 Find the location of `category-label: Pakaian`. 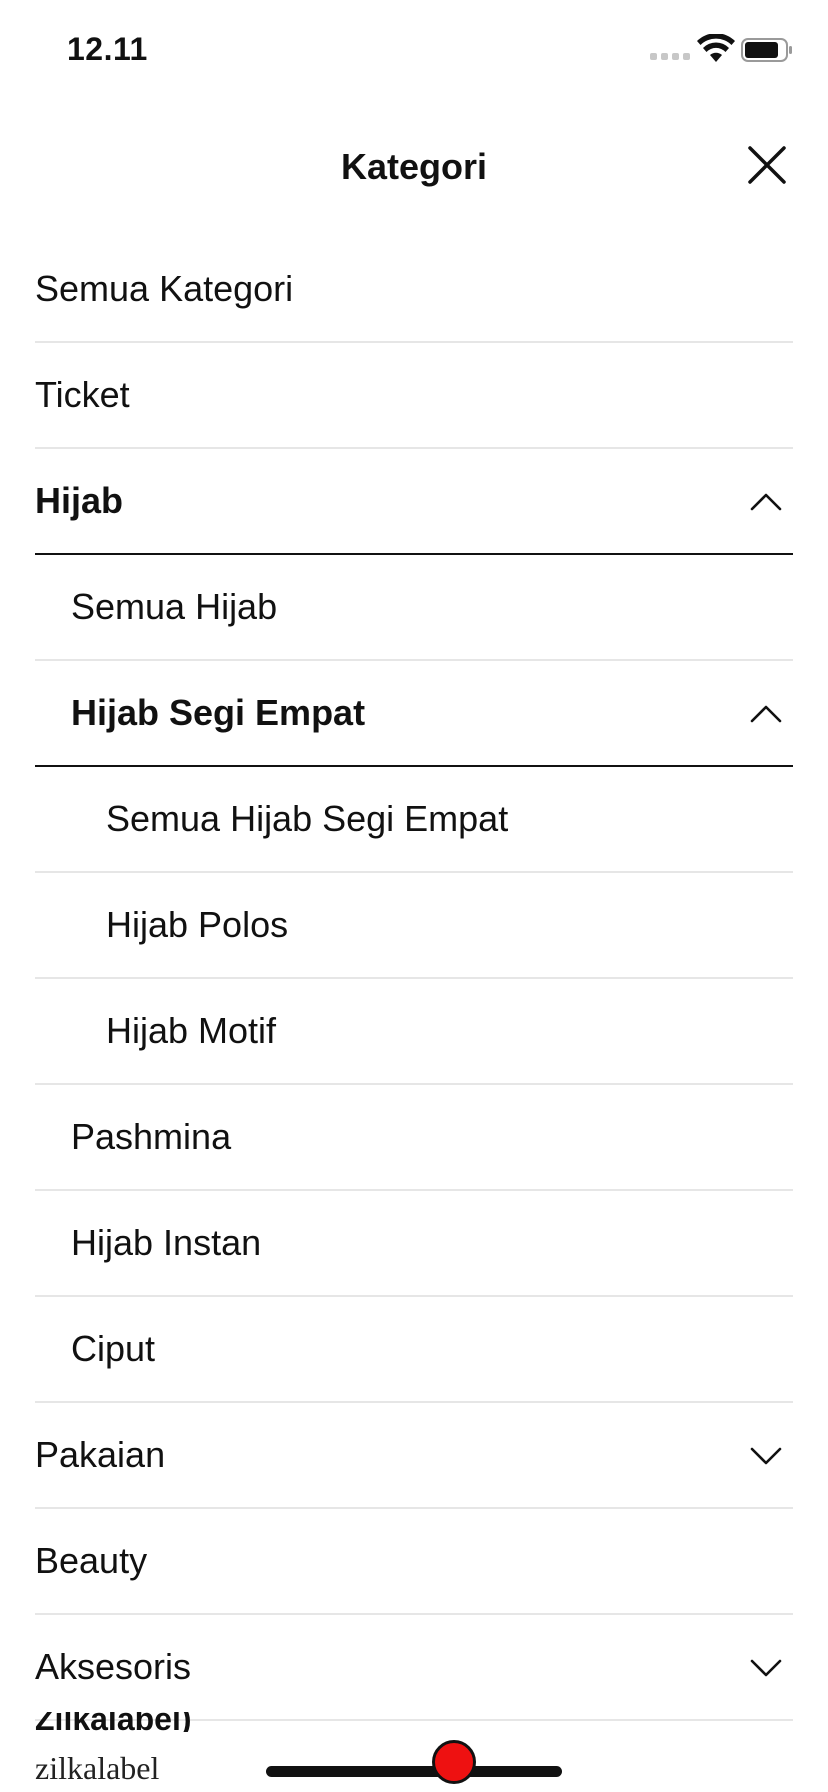

category-label: Pakaian is located at coordinates (100, 1454).